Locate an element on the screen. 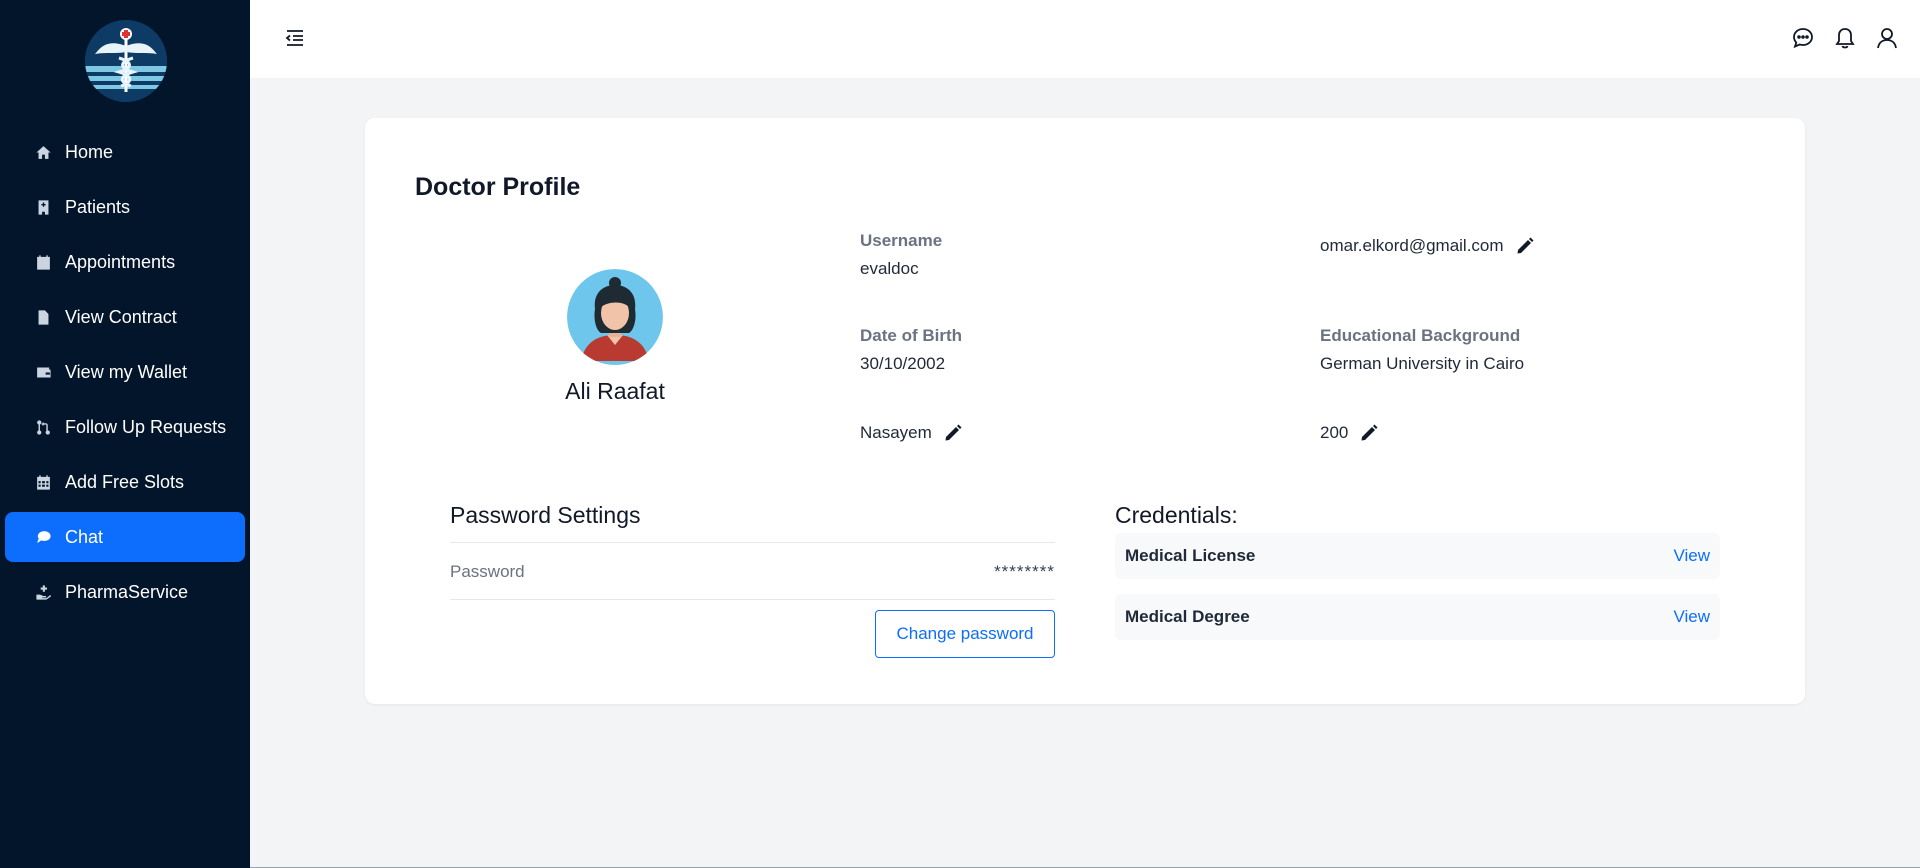  sidebar-item-appointments: Appointments is located at coordinates (125, 262).